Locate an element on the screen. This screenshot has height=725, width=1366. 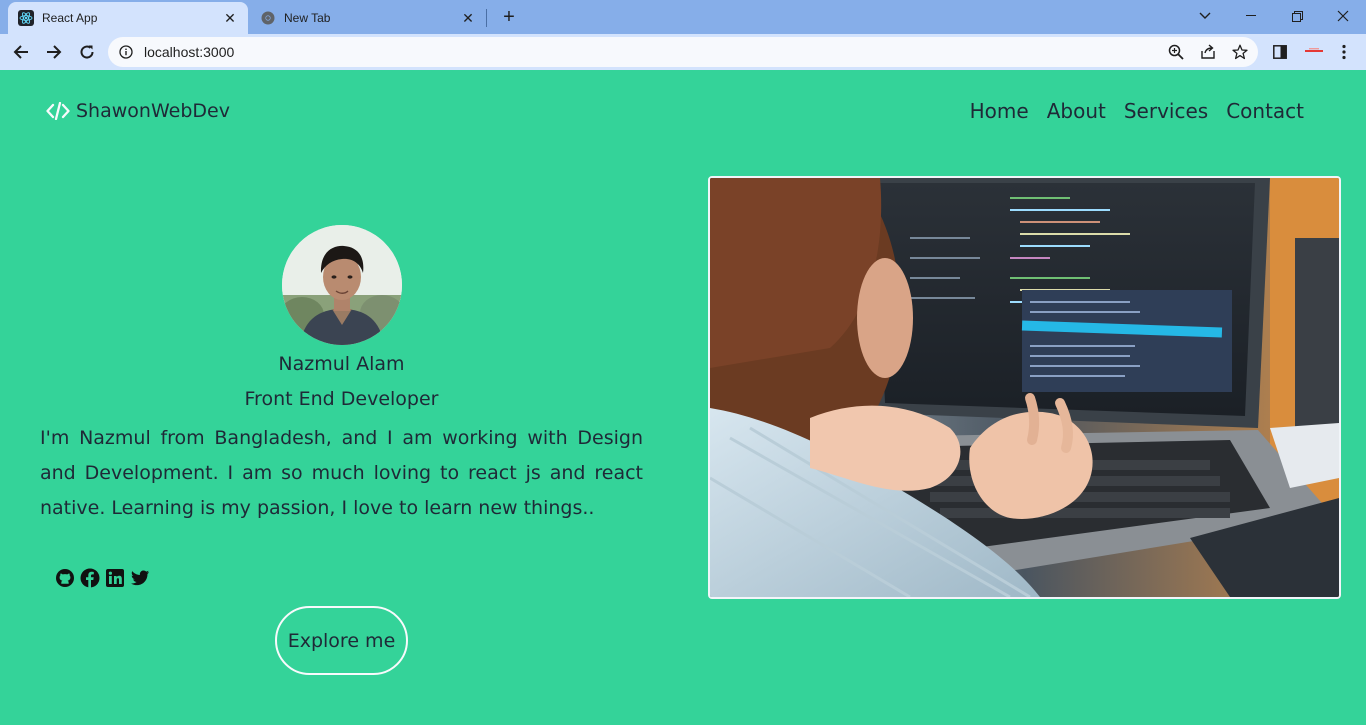
tab-divider is located at coordinates (486, 18).